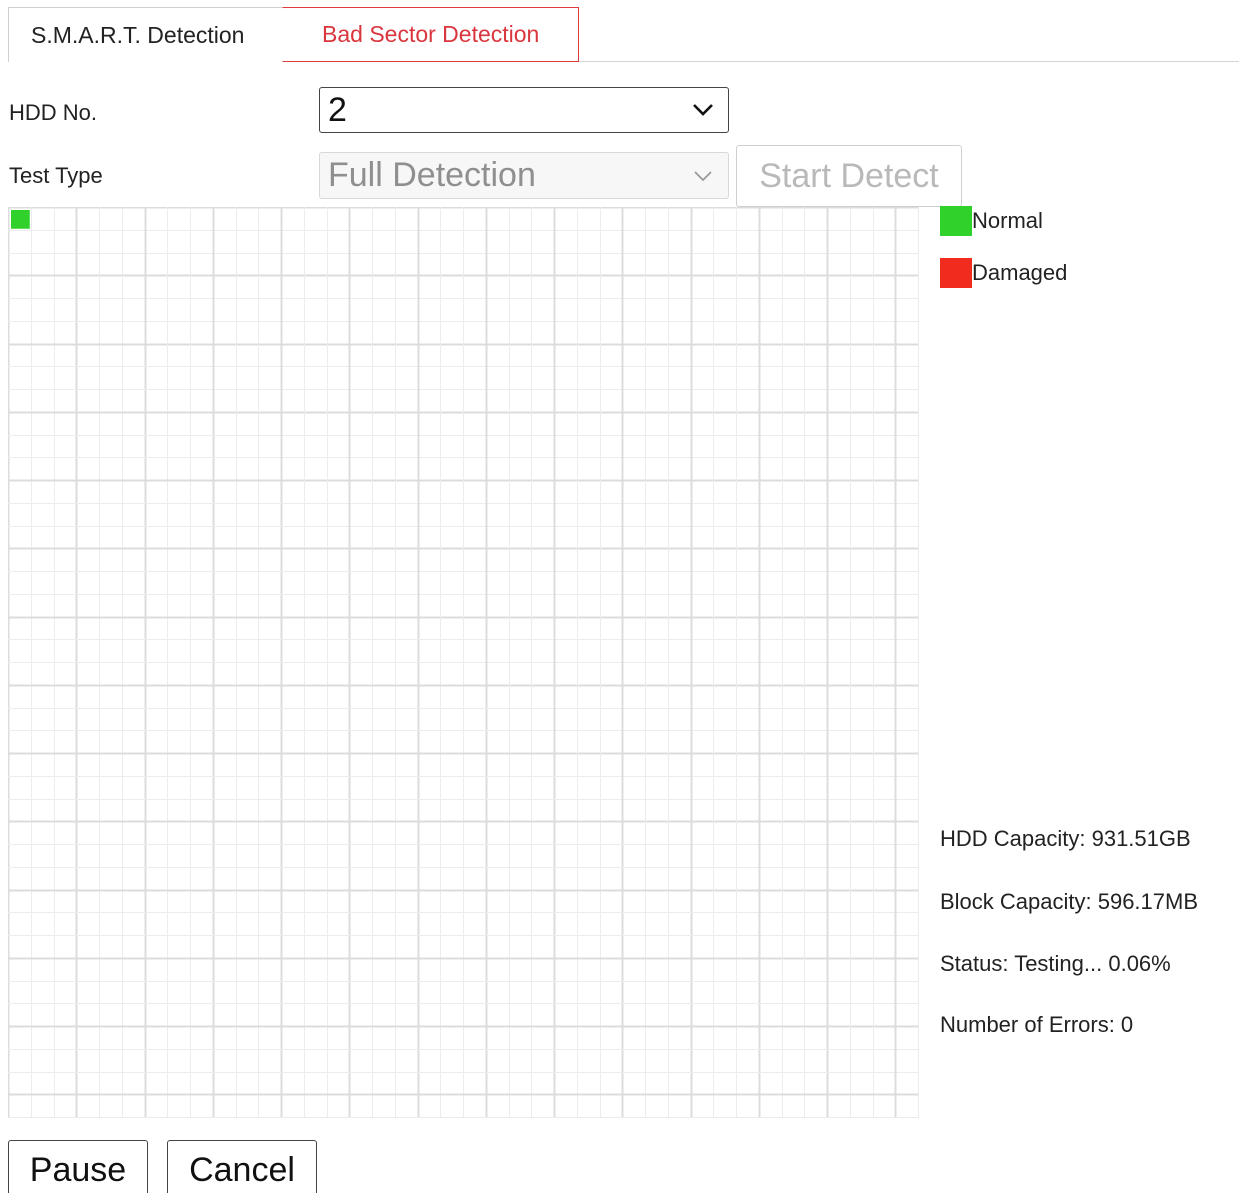 This screenshot has height=1193, width=1244. I want to click on status-text: Status: Testing... 0.06%, so click(1055, 963).